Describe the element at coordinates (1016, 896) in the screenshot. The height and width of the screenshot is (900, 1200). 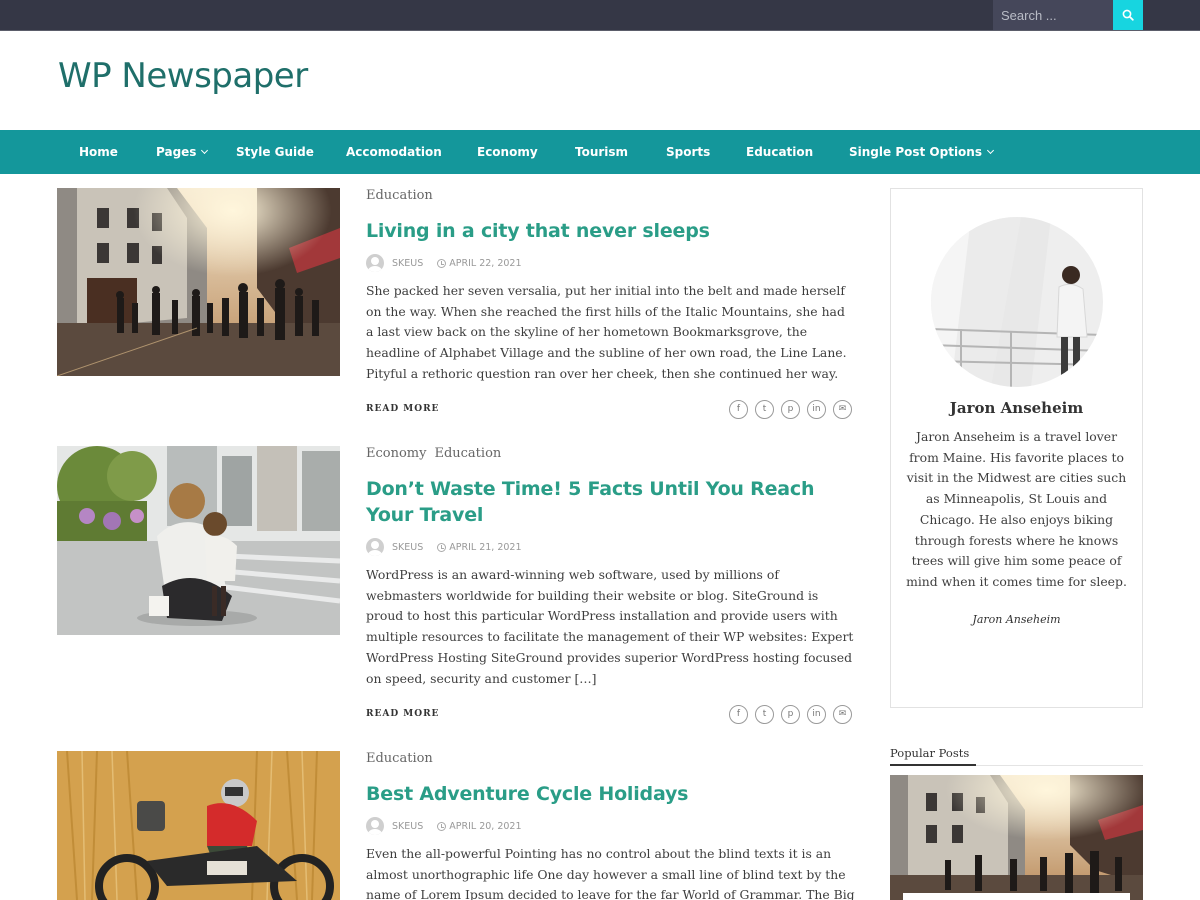
I see `popular-post-caption-box` at that location.